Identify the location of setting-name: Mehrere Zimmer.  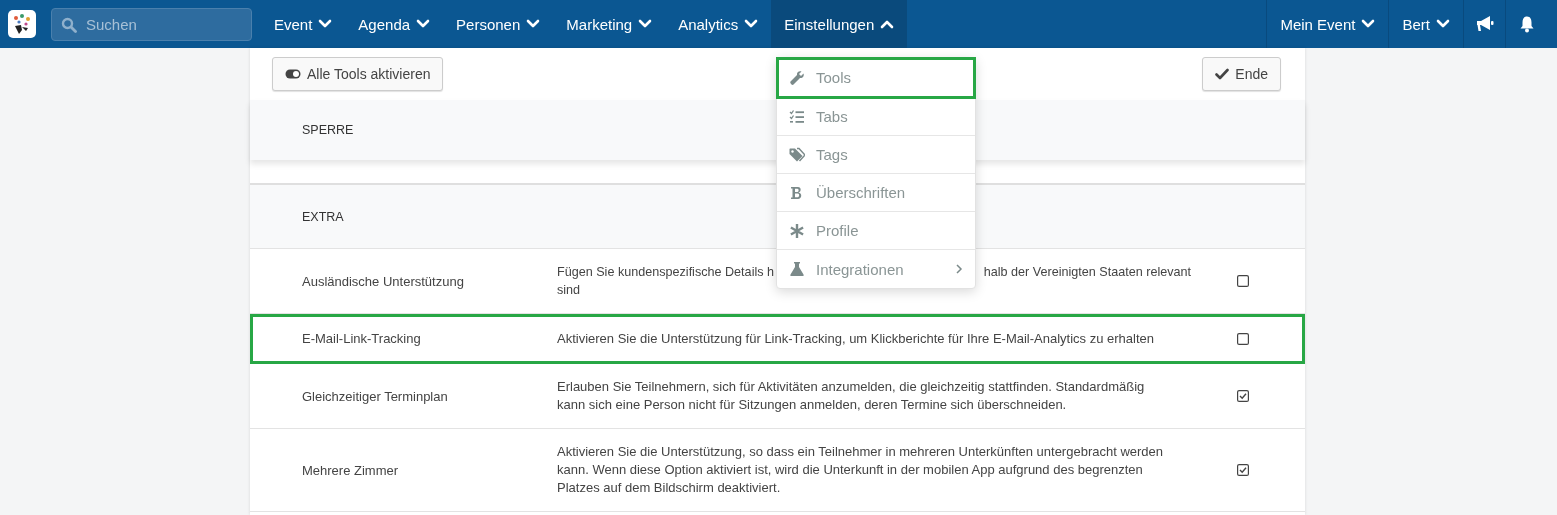
(351, 470).